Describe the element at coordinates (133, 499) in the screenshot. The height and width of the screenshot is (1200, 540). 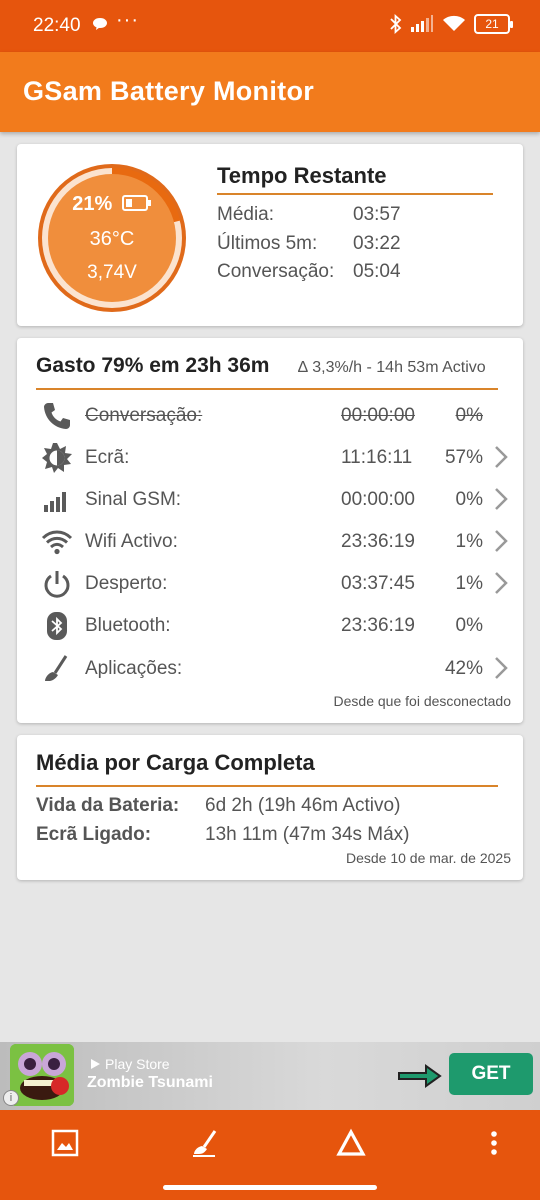
I see `usage-label: Sinal GSM:` at that location.